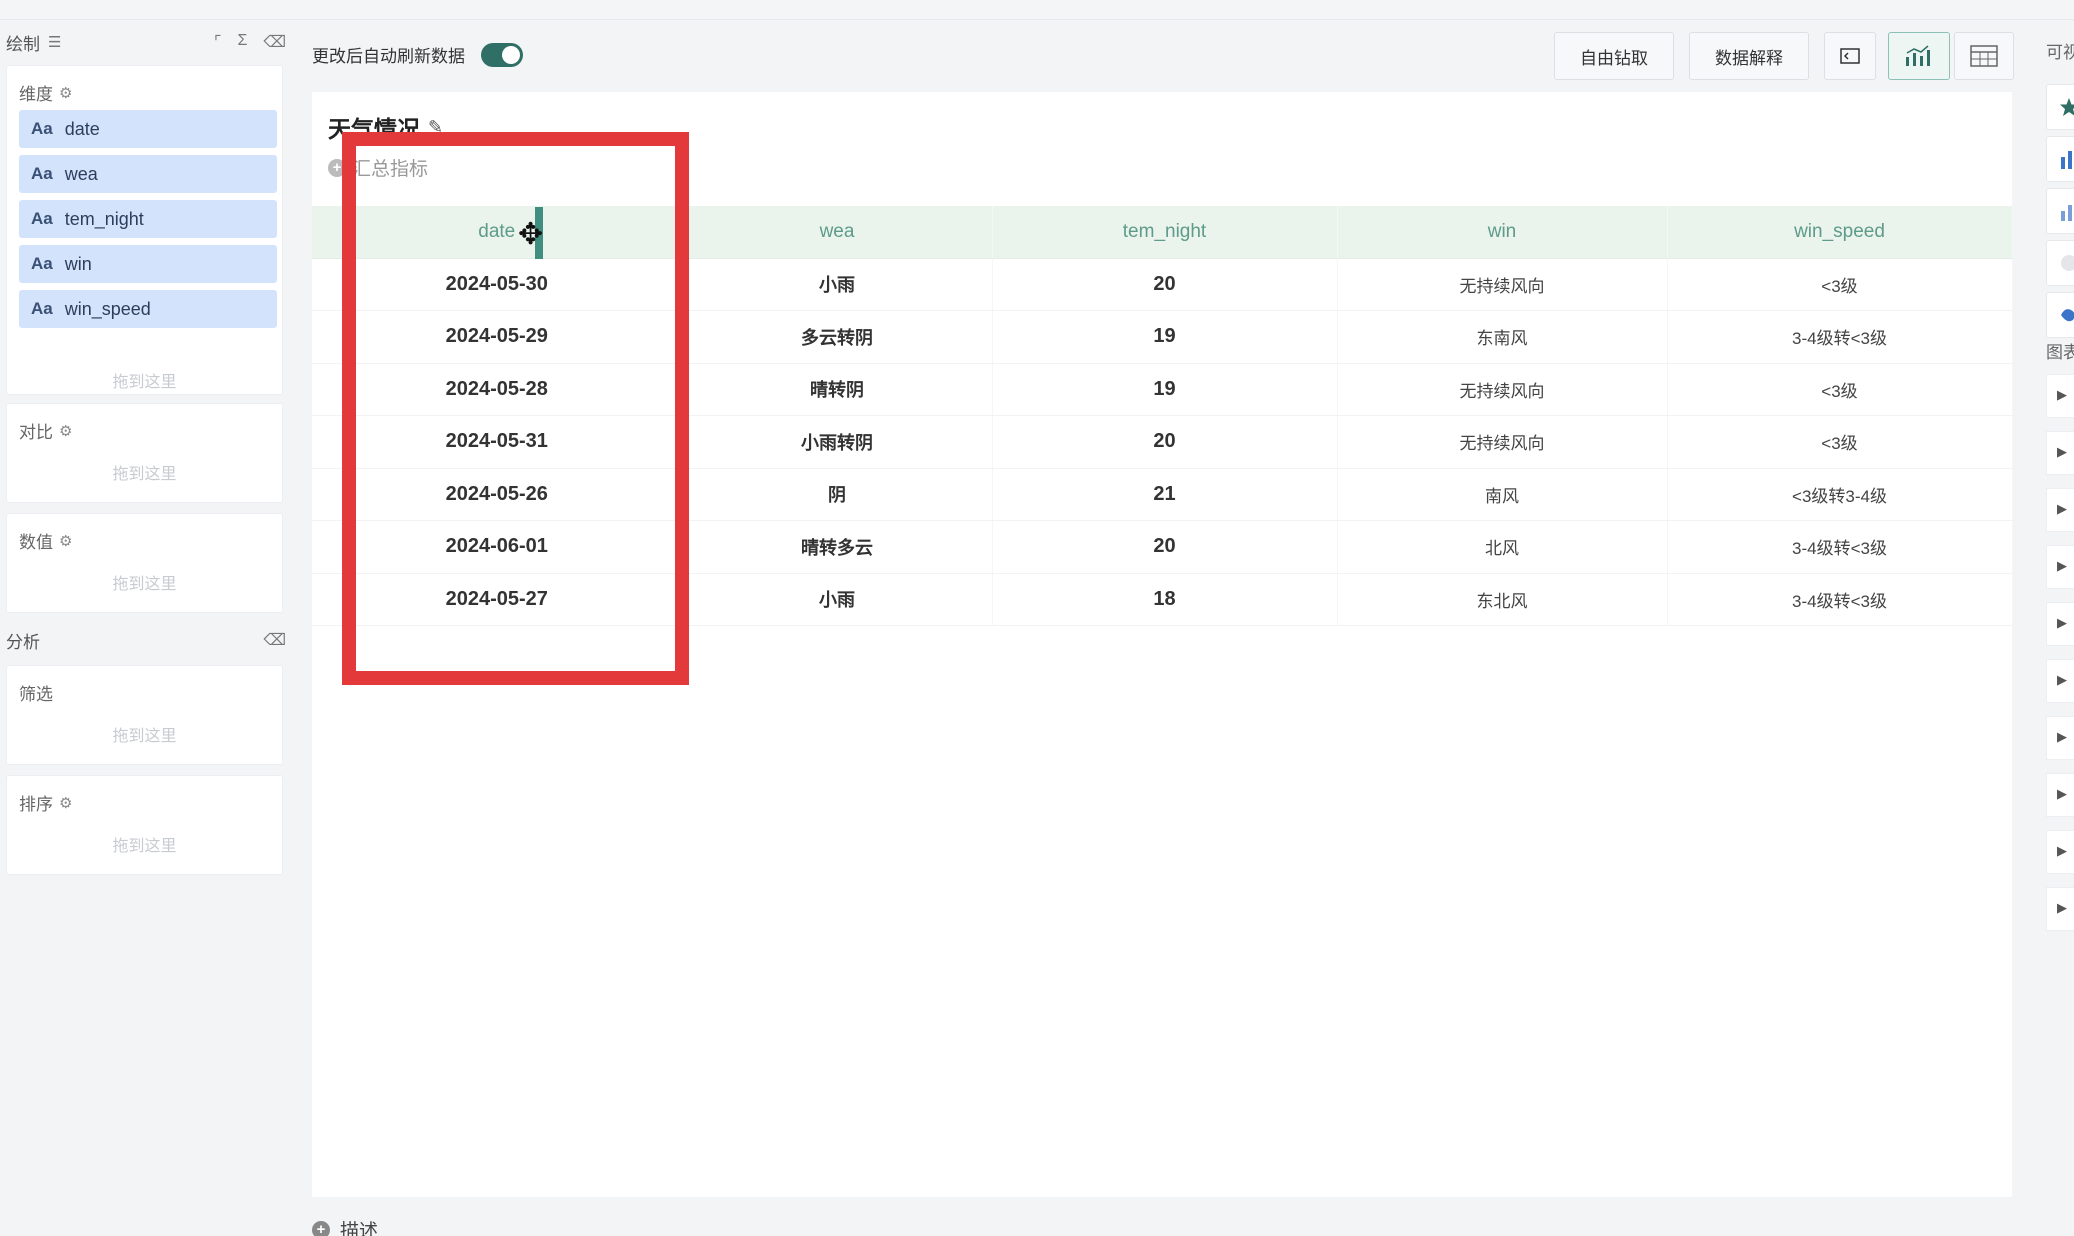  Describe the element at coordinates (54, 42) in the screenshot. I see `settings-sliders-icon: ☰` at that location.